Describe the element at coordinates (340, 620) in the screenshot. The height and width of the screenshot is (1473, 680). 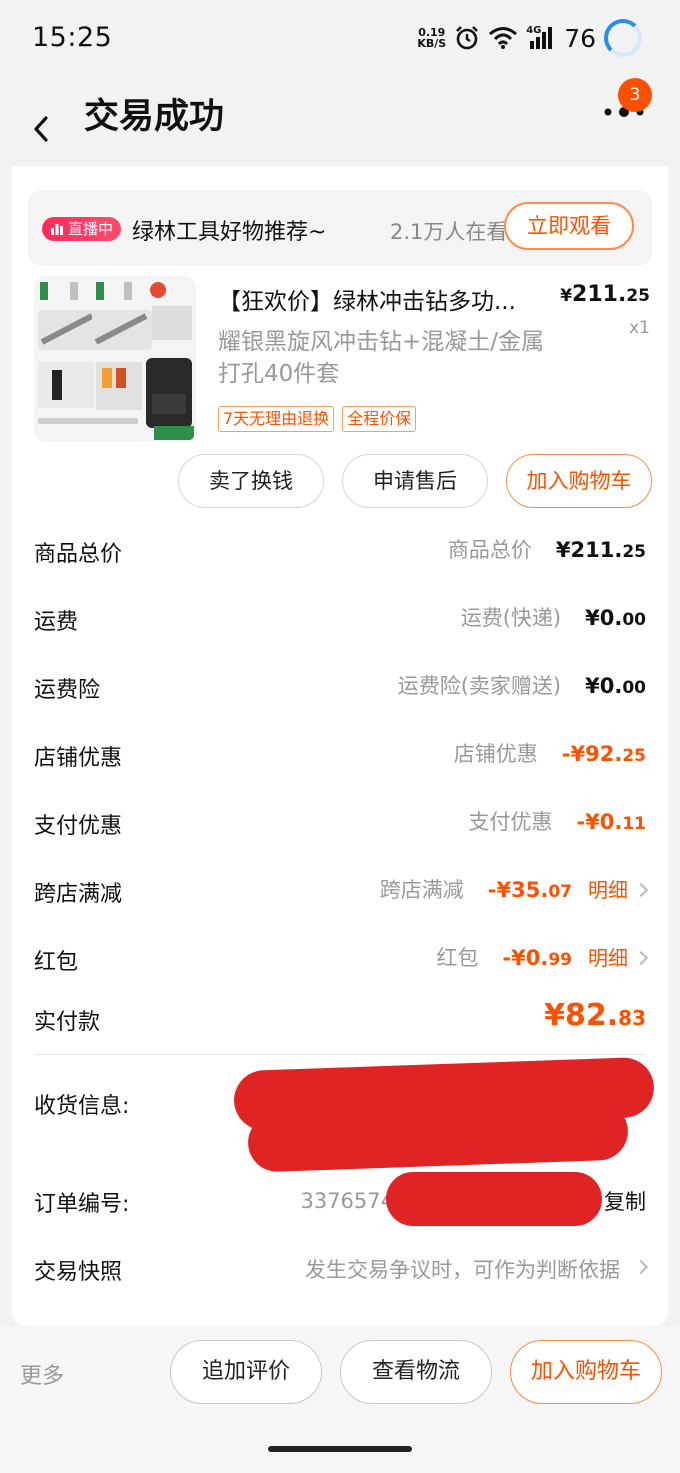
I see `fee-row-shipping: 运费 运费(快递) ¥0.00` at that location.